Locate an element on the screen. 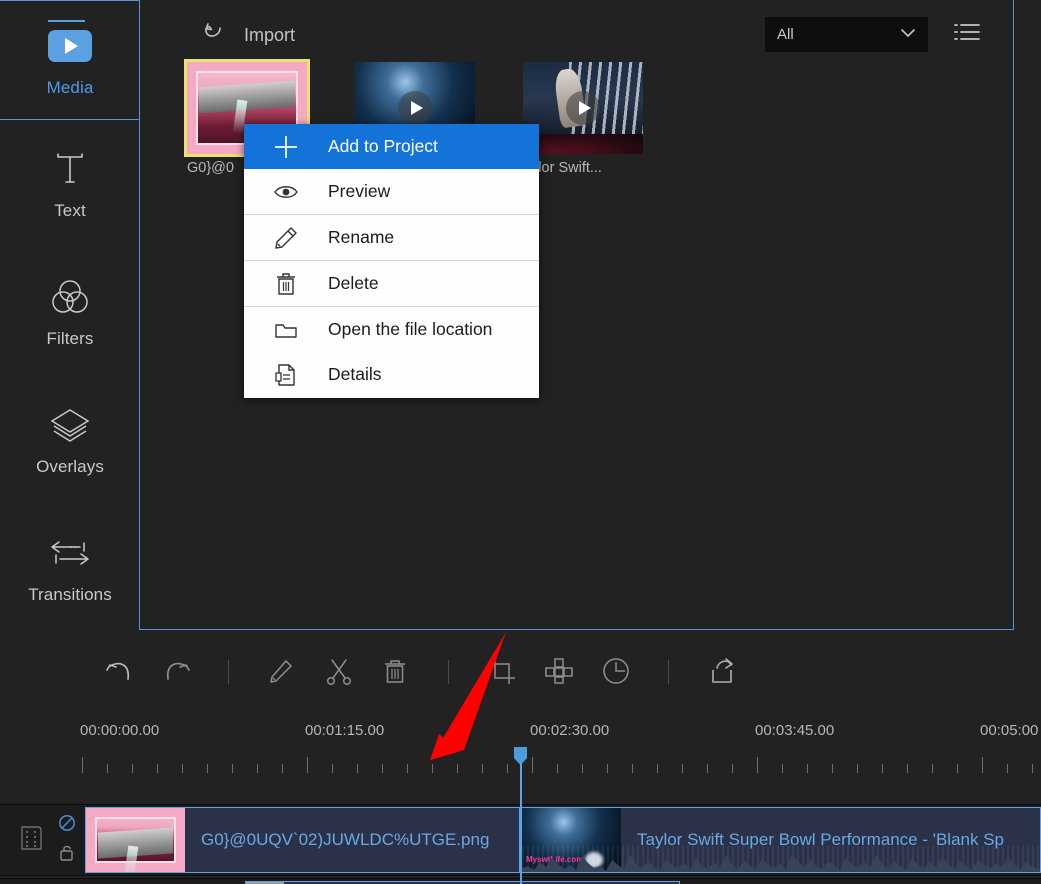 The height and width of the screenshot is (884, 1041). sidebar-item-label: Overlays is located at coordinates (70, 466).